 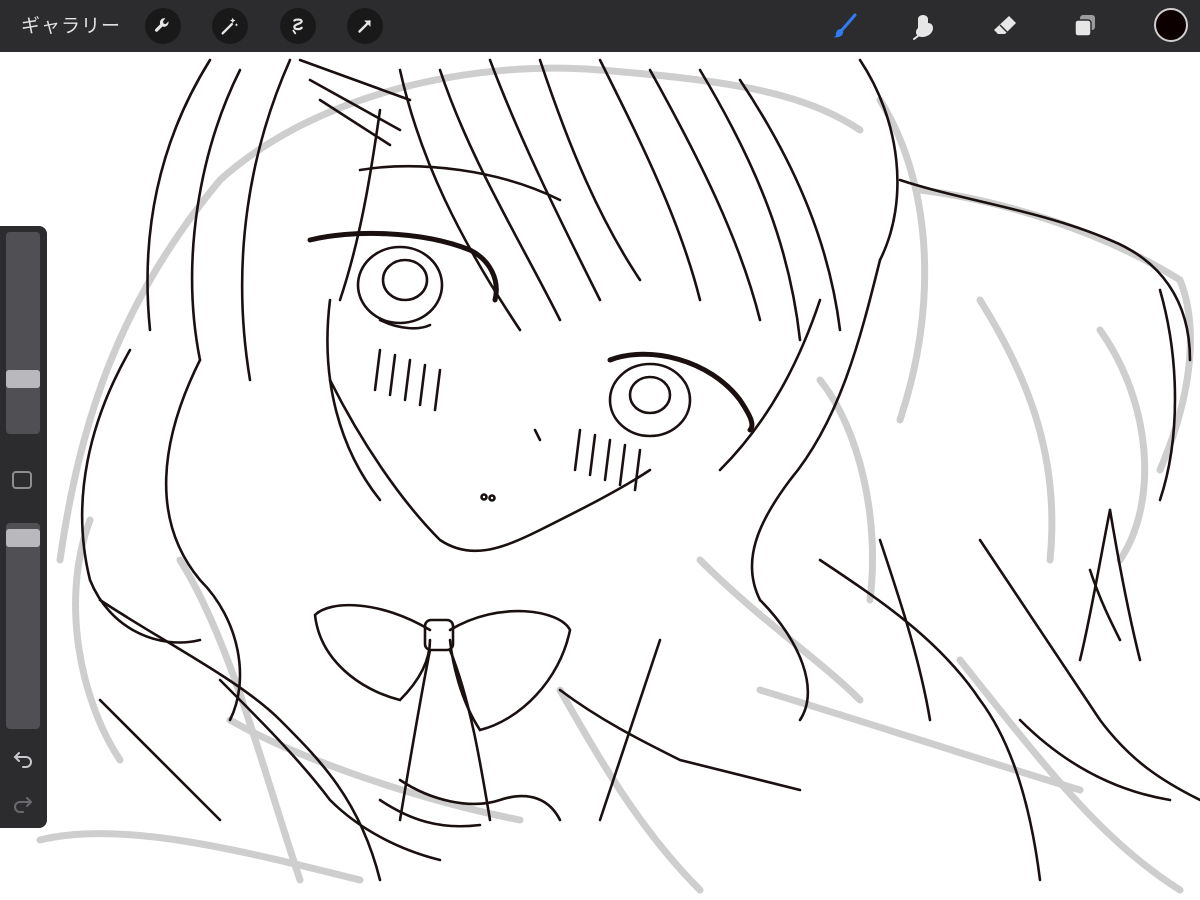 I want to click on left-sidebar, so click(x=23, y=527).